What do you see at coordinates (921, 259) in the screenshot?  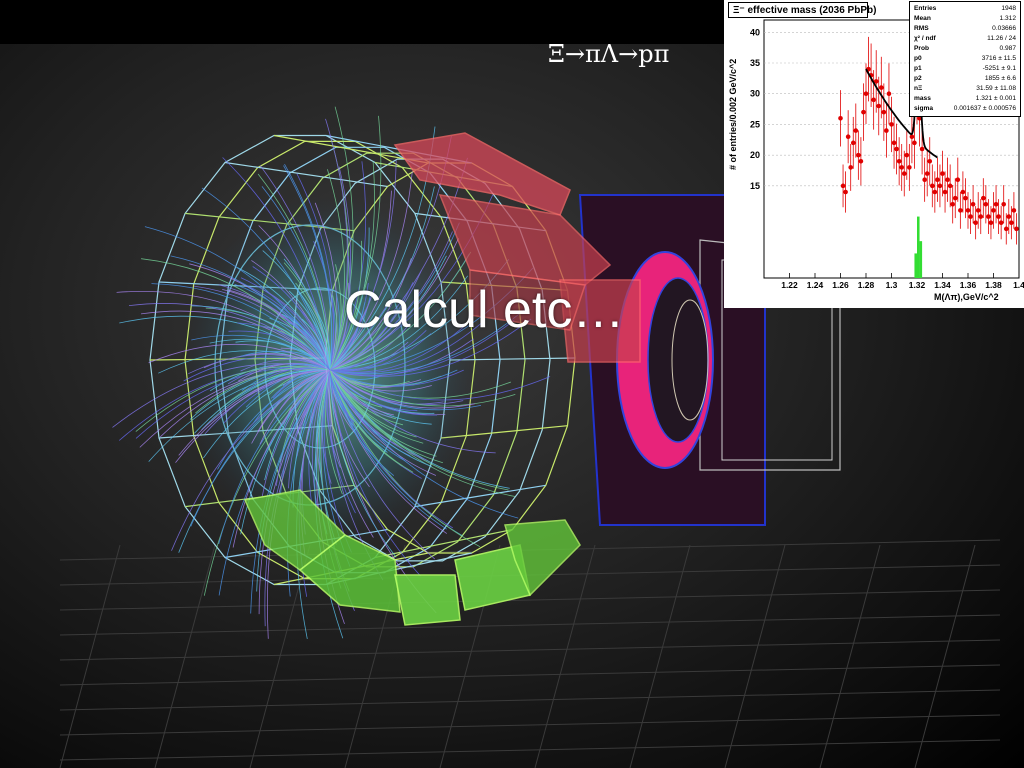 I see `signal-bar` at bounding box center [921, 259].